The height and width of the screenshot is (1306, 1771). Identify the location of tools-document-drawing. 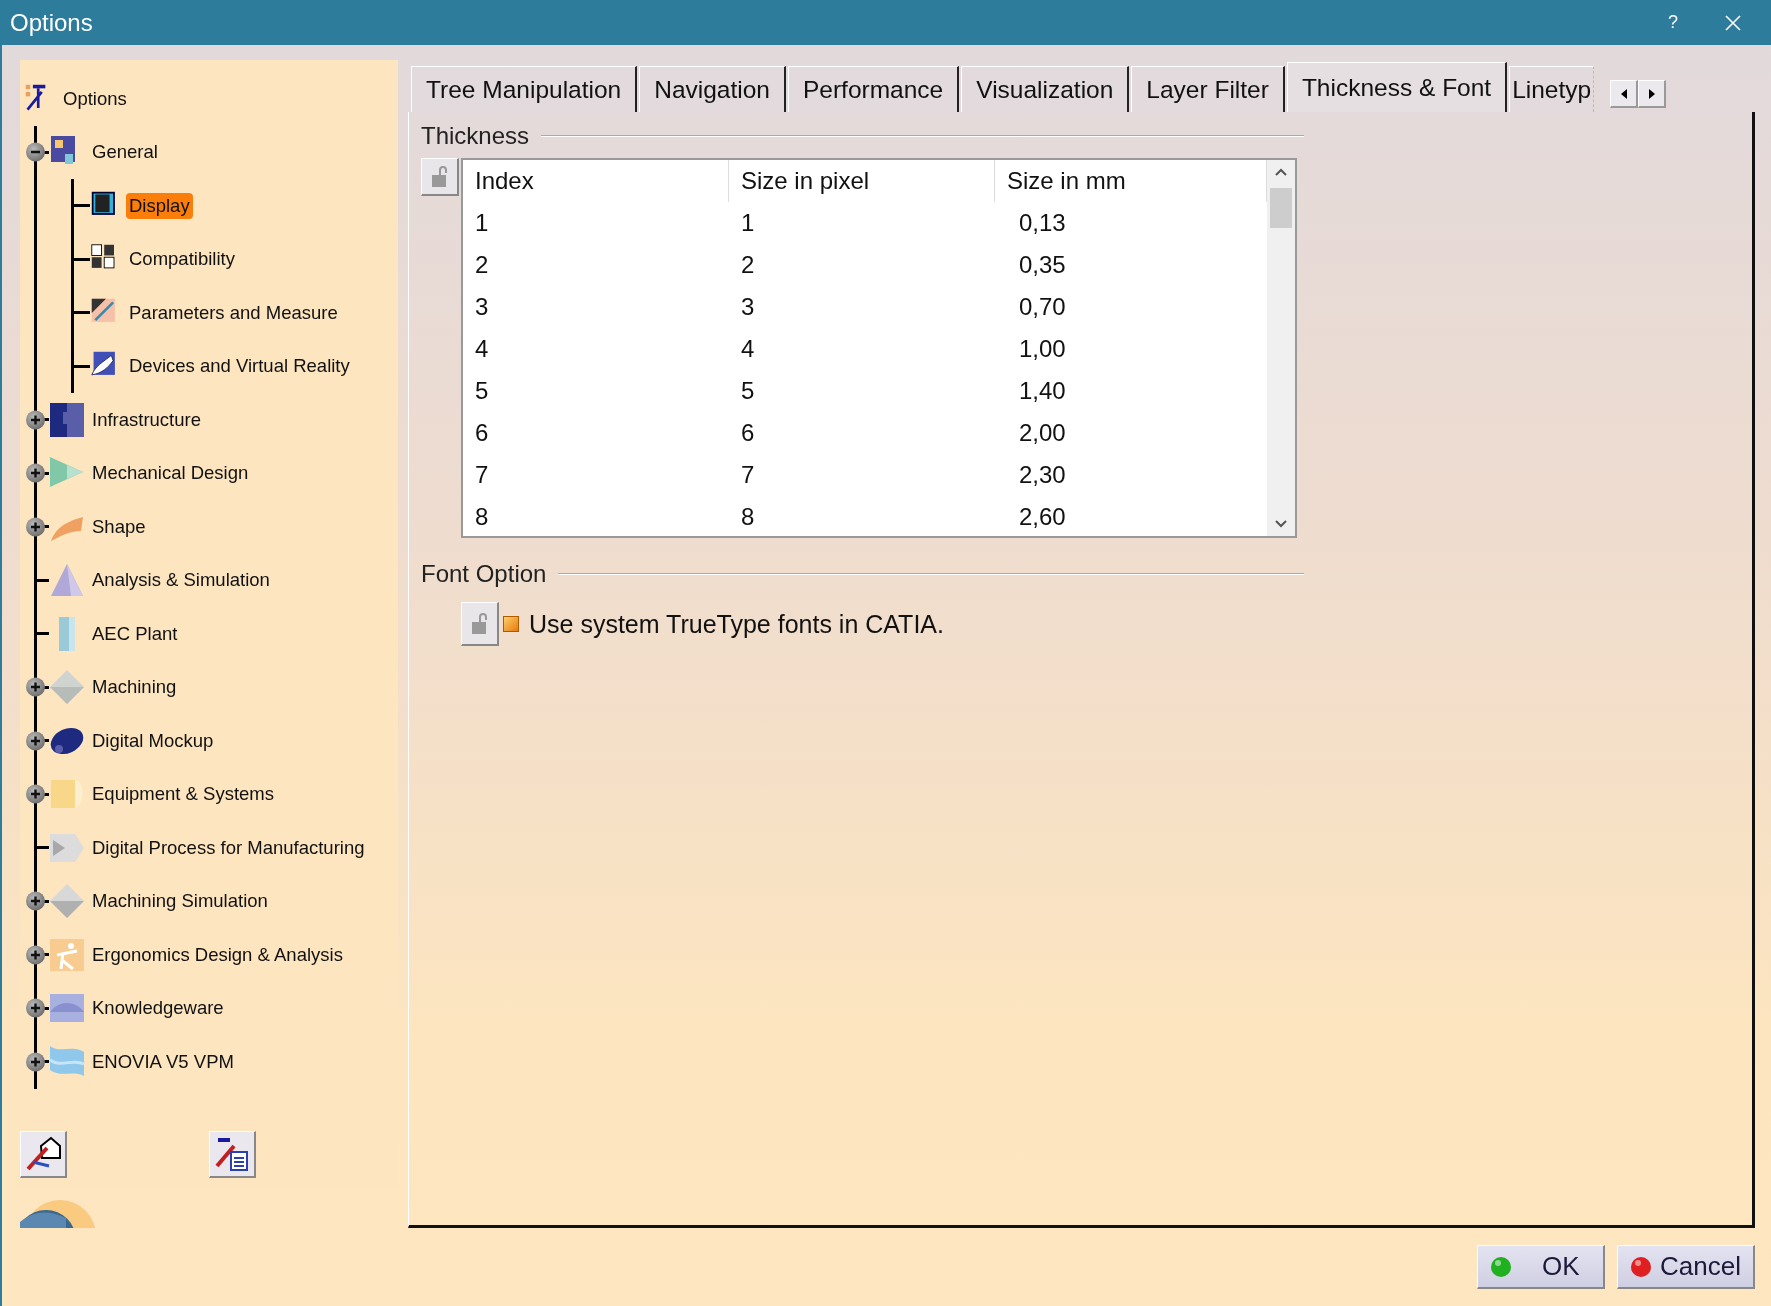
(232, 1154).